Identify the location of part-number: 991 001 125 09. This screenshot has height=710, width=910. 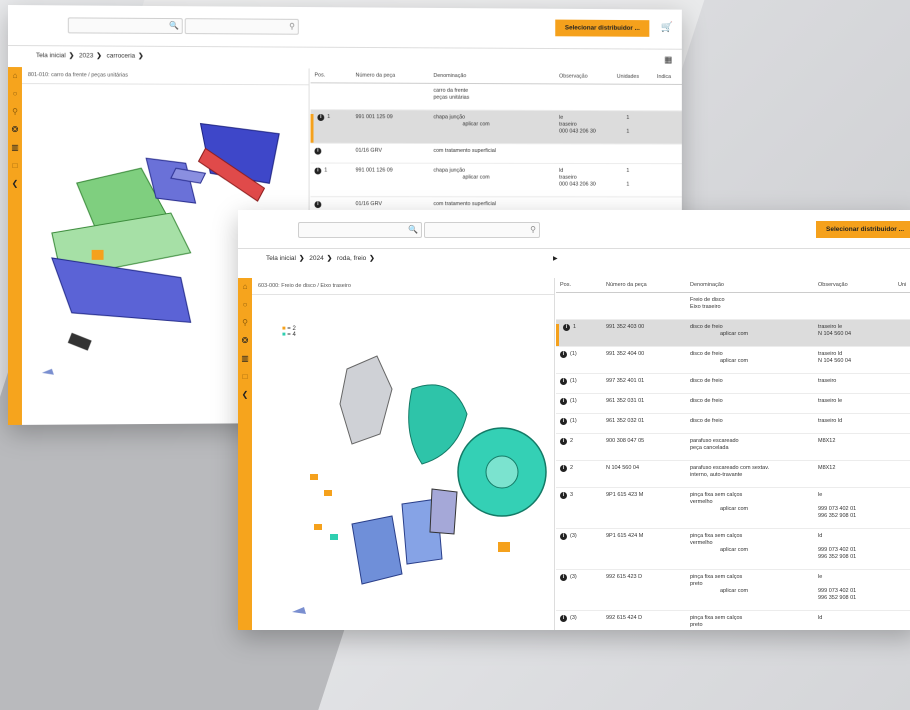
(374, 117).